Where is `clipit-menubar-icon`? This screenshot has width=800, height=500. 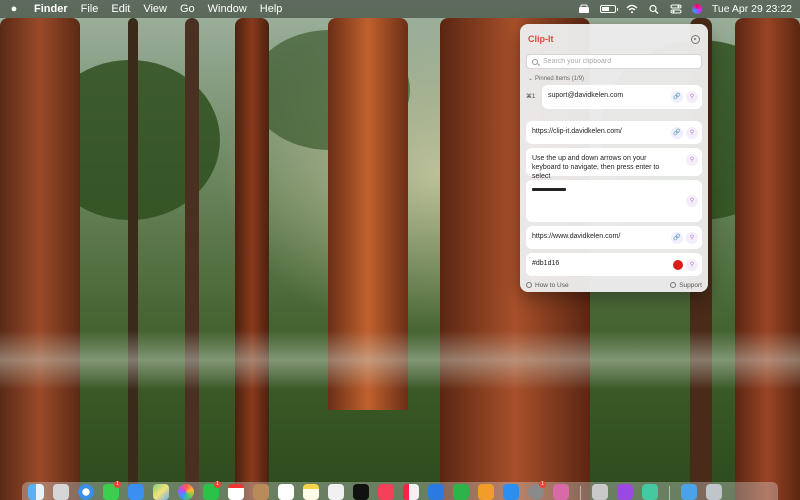 clipit-menubar-icon is located at coordinates (584, 9).